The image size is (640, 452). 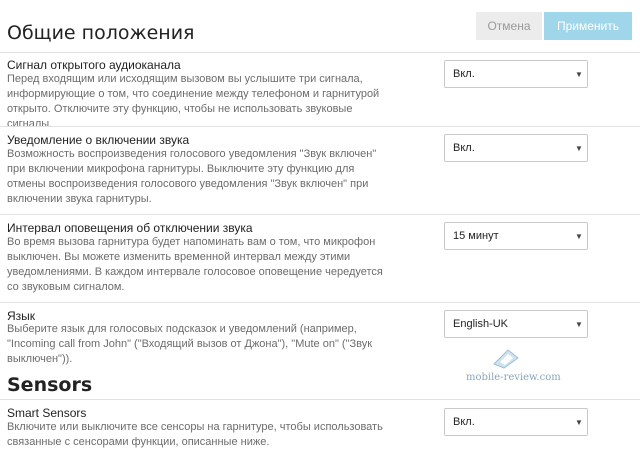 What do you see at coordinates (506, 359) in the screenshot?
I see `phone-logo-icon` at bounding box center [506, 359].